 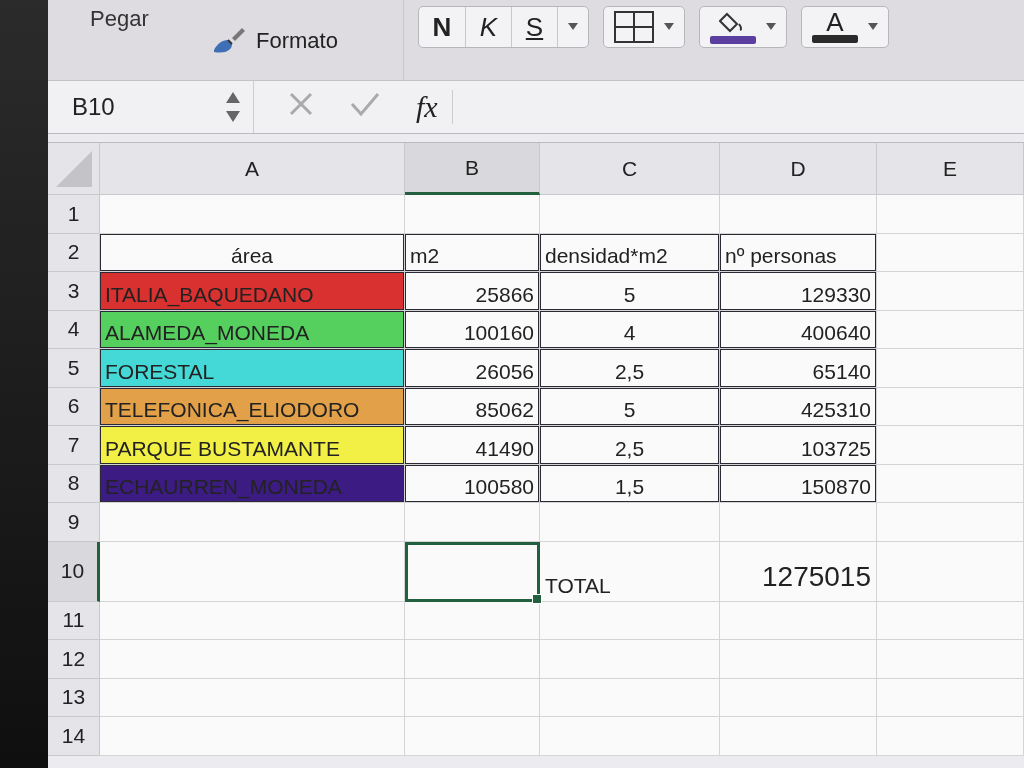 I want to click on format-painter-button: Formato, so click(x=274, y=41).